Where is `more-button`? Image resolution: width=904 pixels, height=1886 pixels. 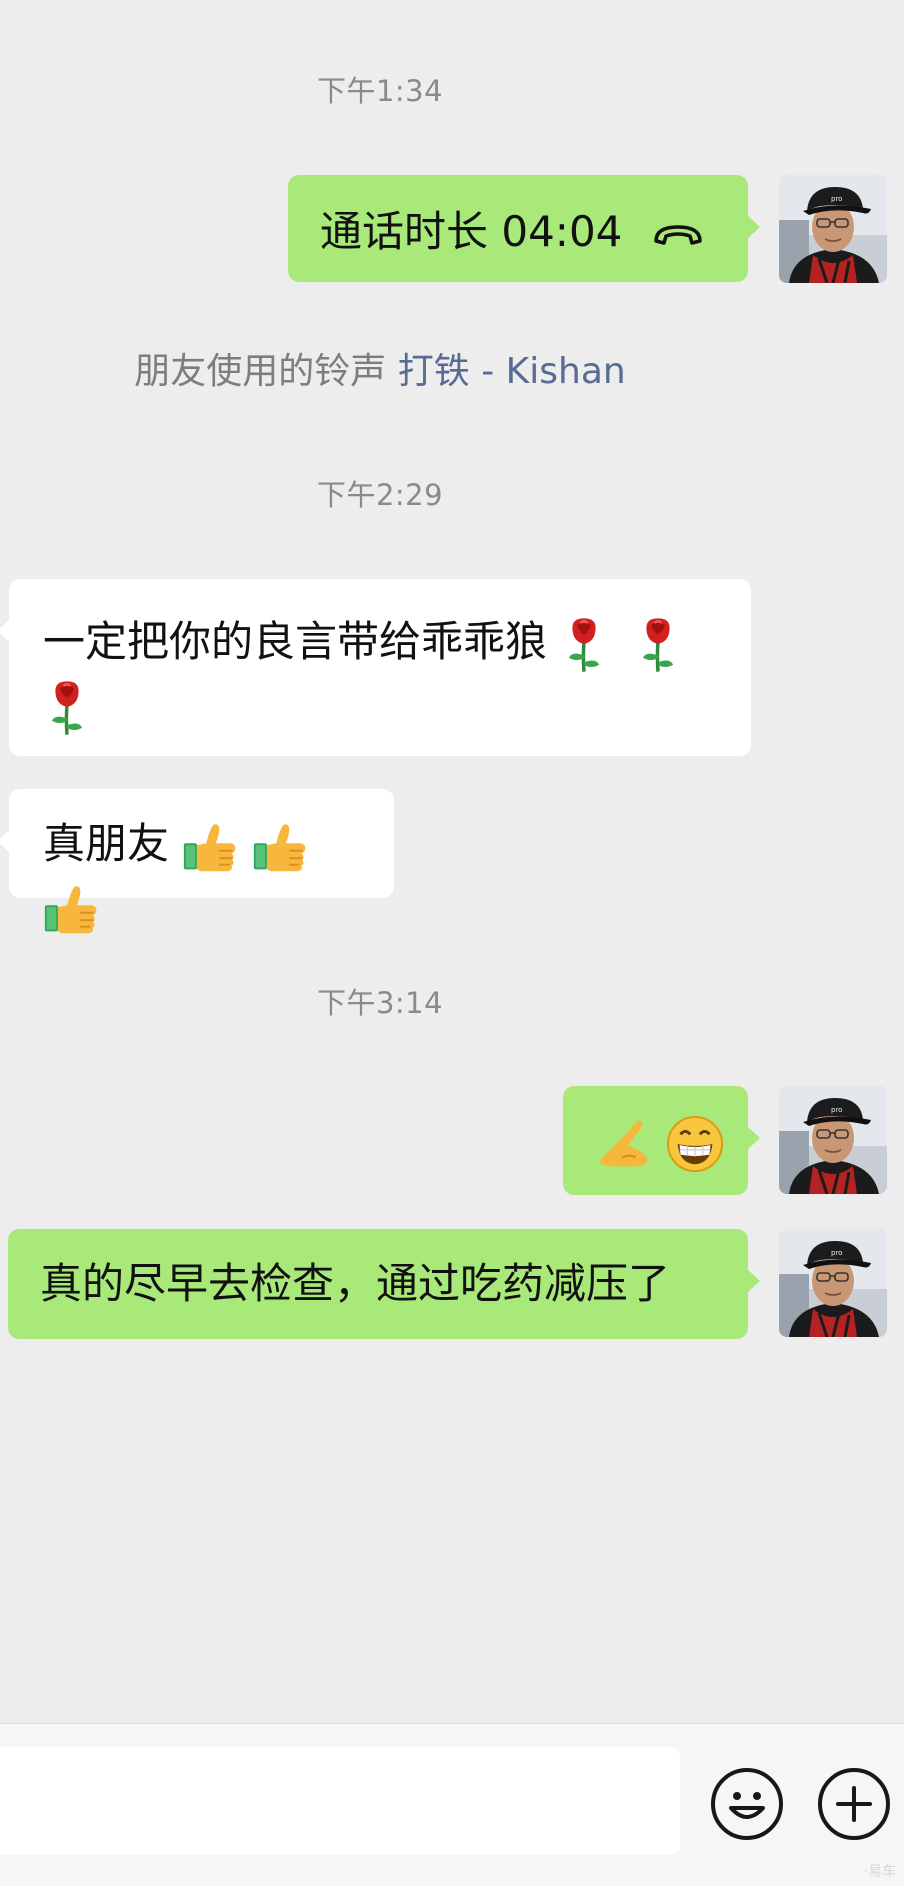
more-button is located at coordinates (854, 1804).